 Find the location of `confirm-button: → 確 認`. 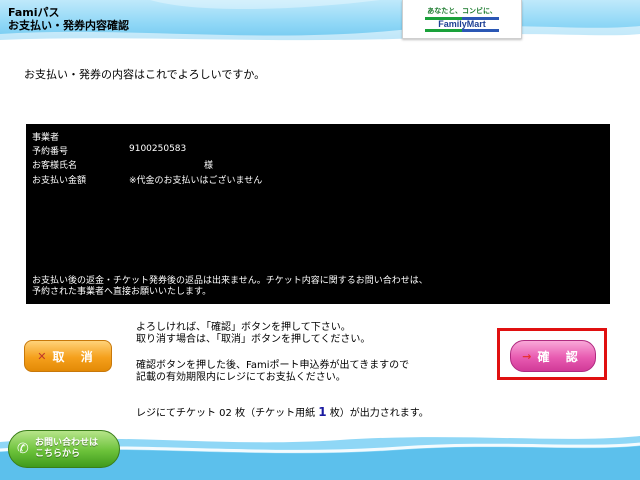

confirm-button: → 確 認 is located at coordinates (553, 356).